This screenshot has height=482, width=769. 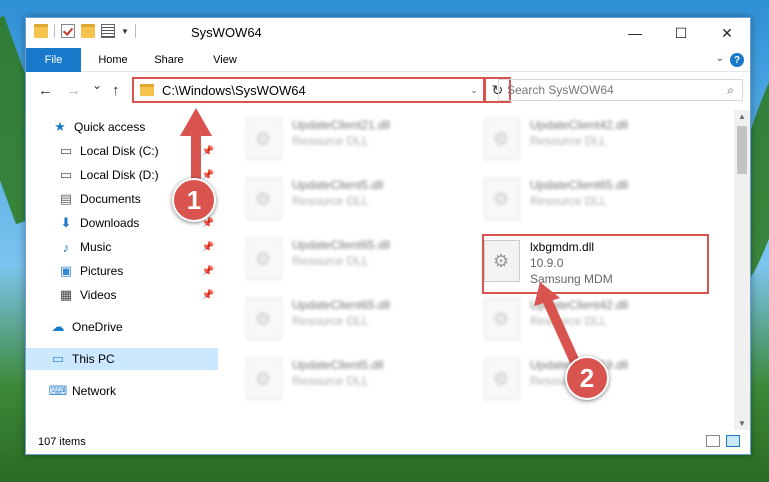 I want to click on up-button: ↑, so click(x=116, y=90).